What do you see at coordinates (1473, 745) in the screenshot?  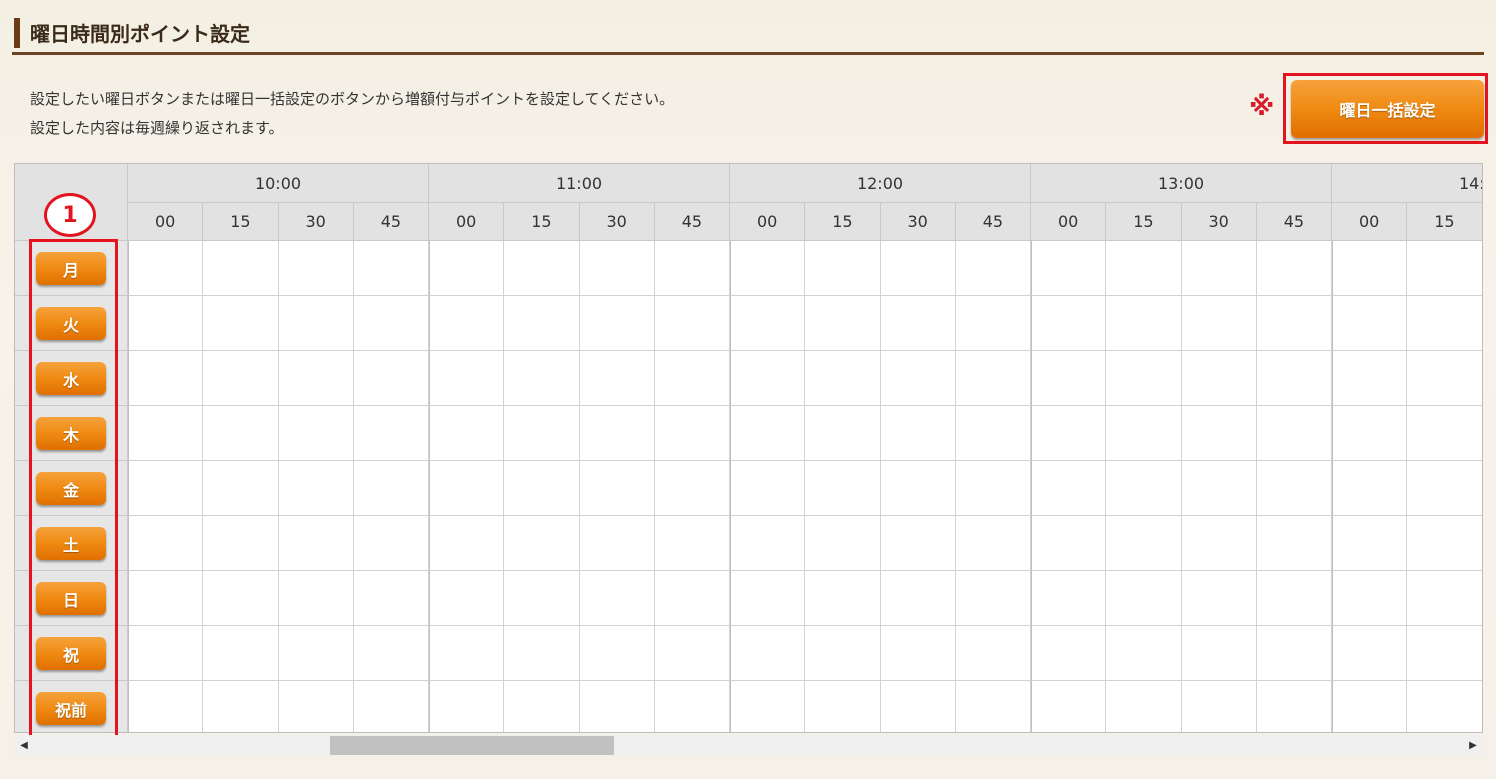 I see `scroll-right-arrow-icon: ▶` at bounding box center [1473, 745].